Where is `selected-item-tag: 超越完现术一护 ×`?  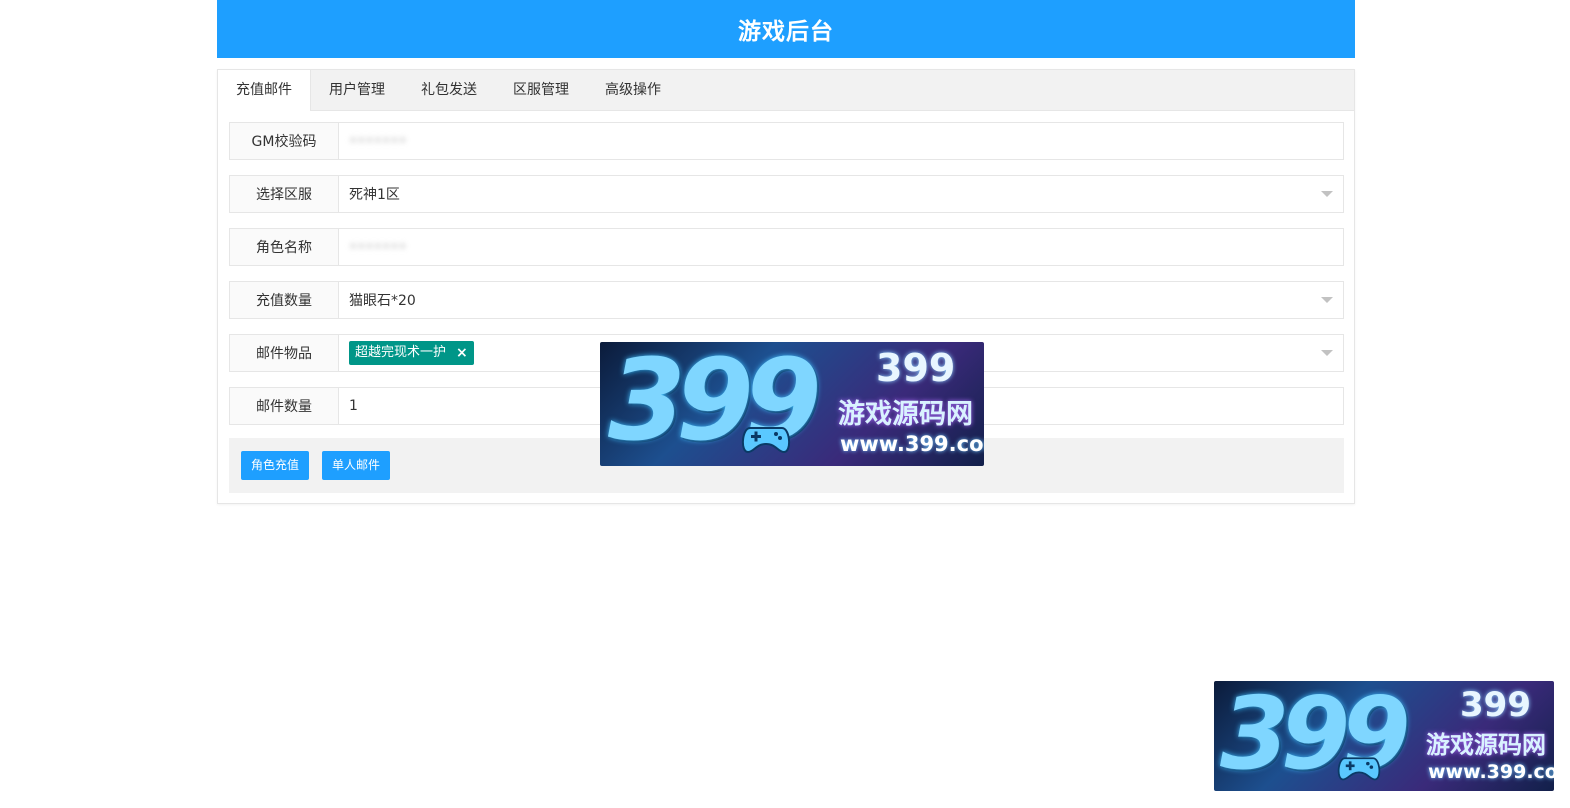
selected-item-tag: 超越完现术一护 × is located at coordinates (411, 353).